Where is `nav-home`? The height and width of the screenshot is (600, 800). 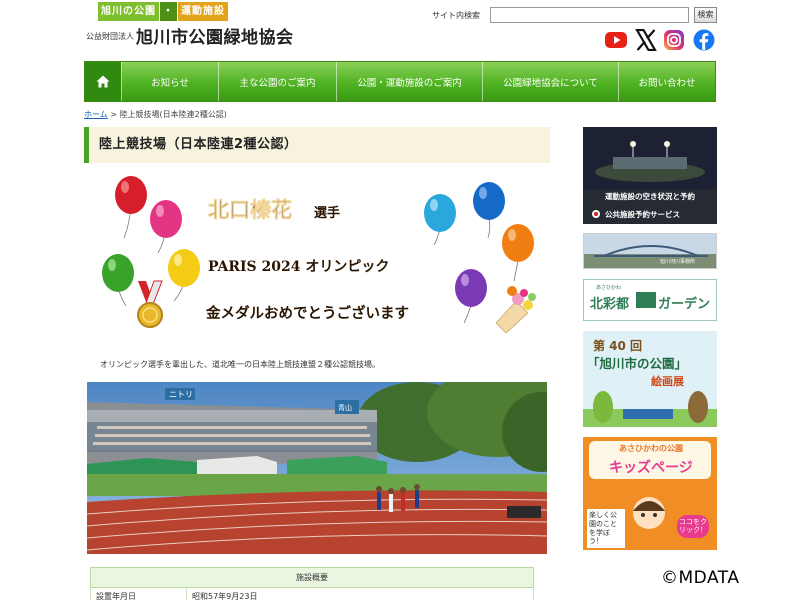
nav-home is located at coordinates (103, 81).